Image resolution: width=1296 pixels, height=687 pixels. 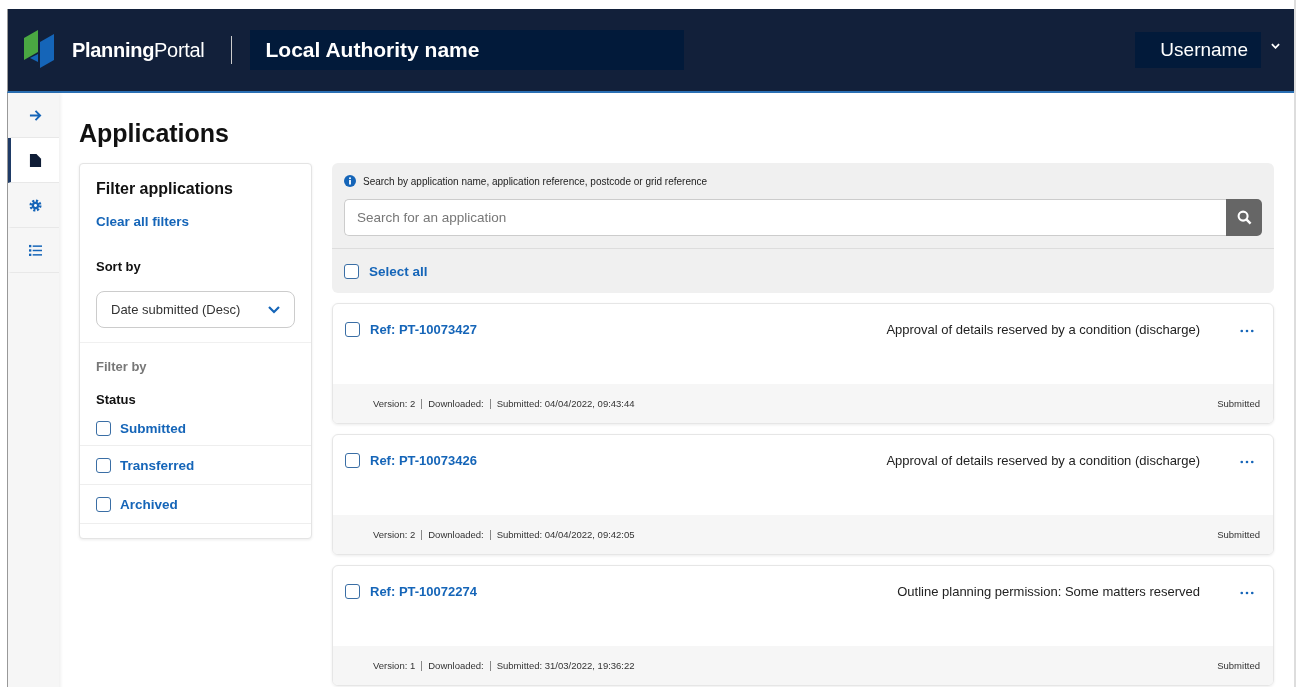 I want to click on list-nav-button, so click(x=33, y=250).